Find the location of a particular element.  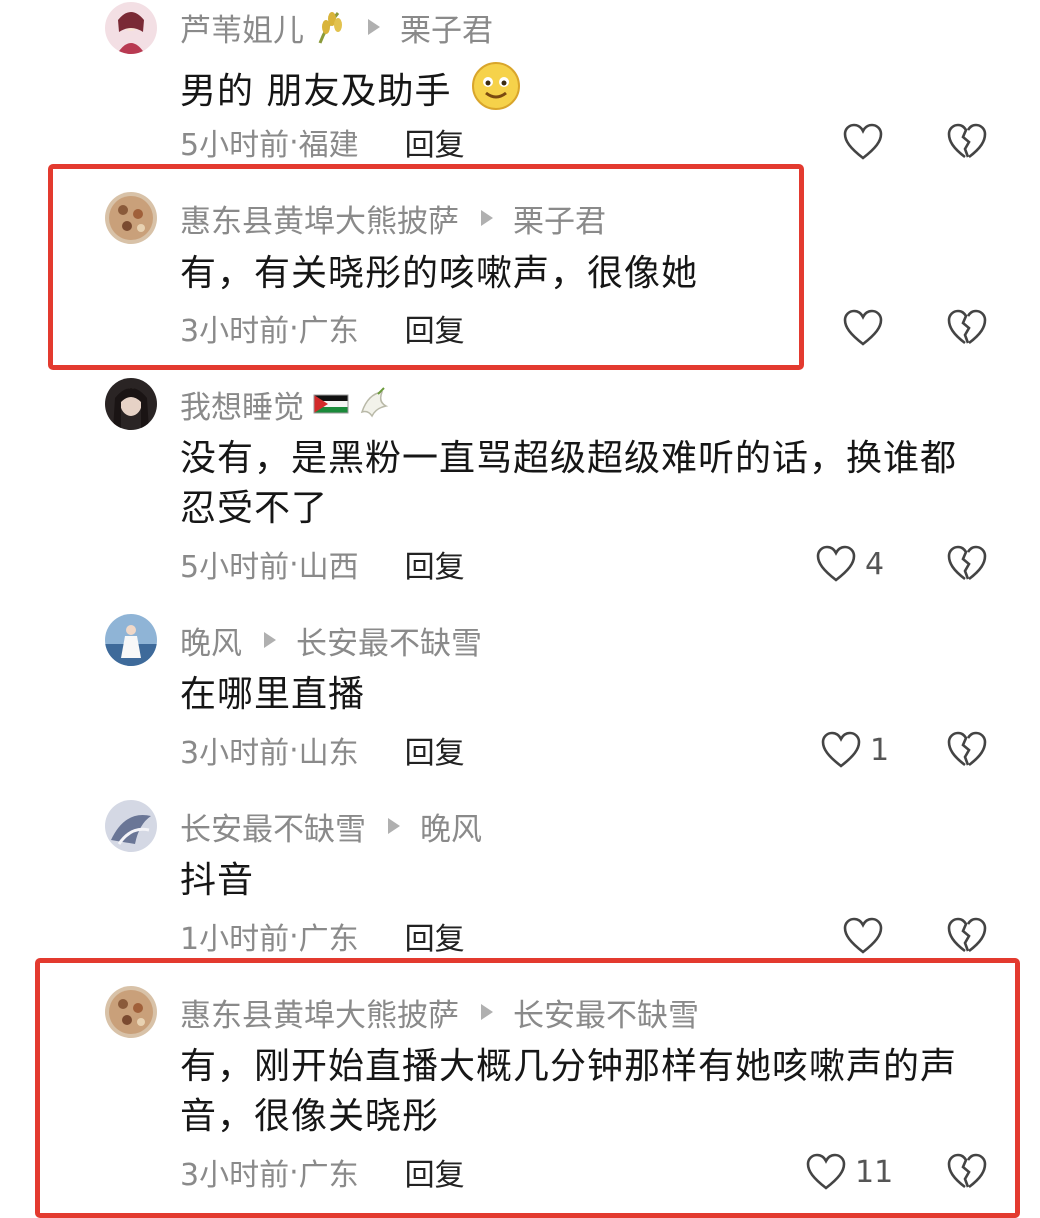

comment-header: 惠东县黄埠大熊披萨 栗子君 is located at coordinates (393, 218).